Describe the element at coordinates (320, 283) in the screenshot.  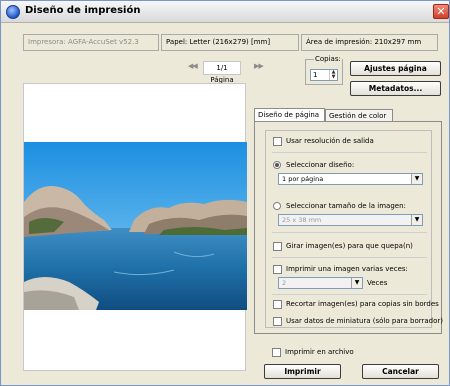
I see `times-select: 2 ▼` at that location.